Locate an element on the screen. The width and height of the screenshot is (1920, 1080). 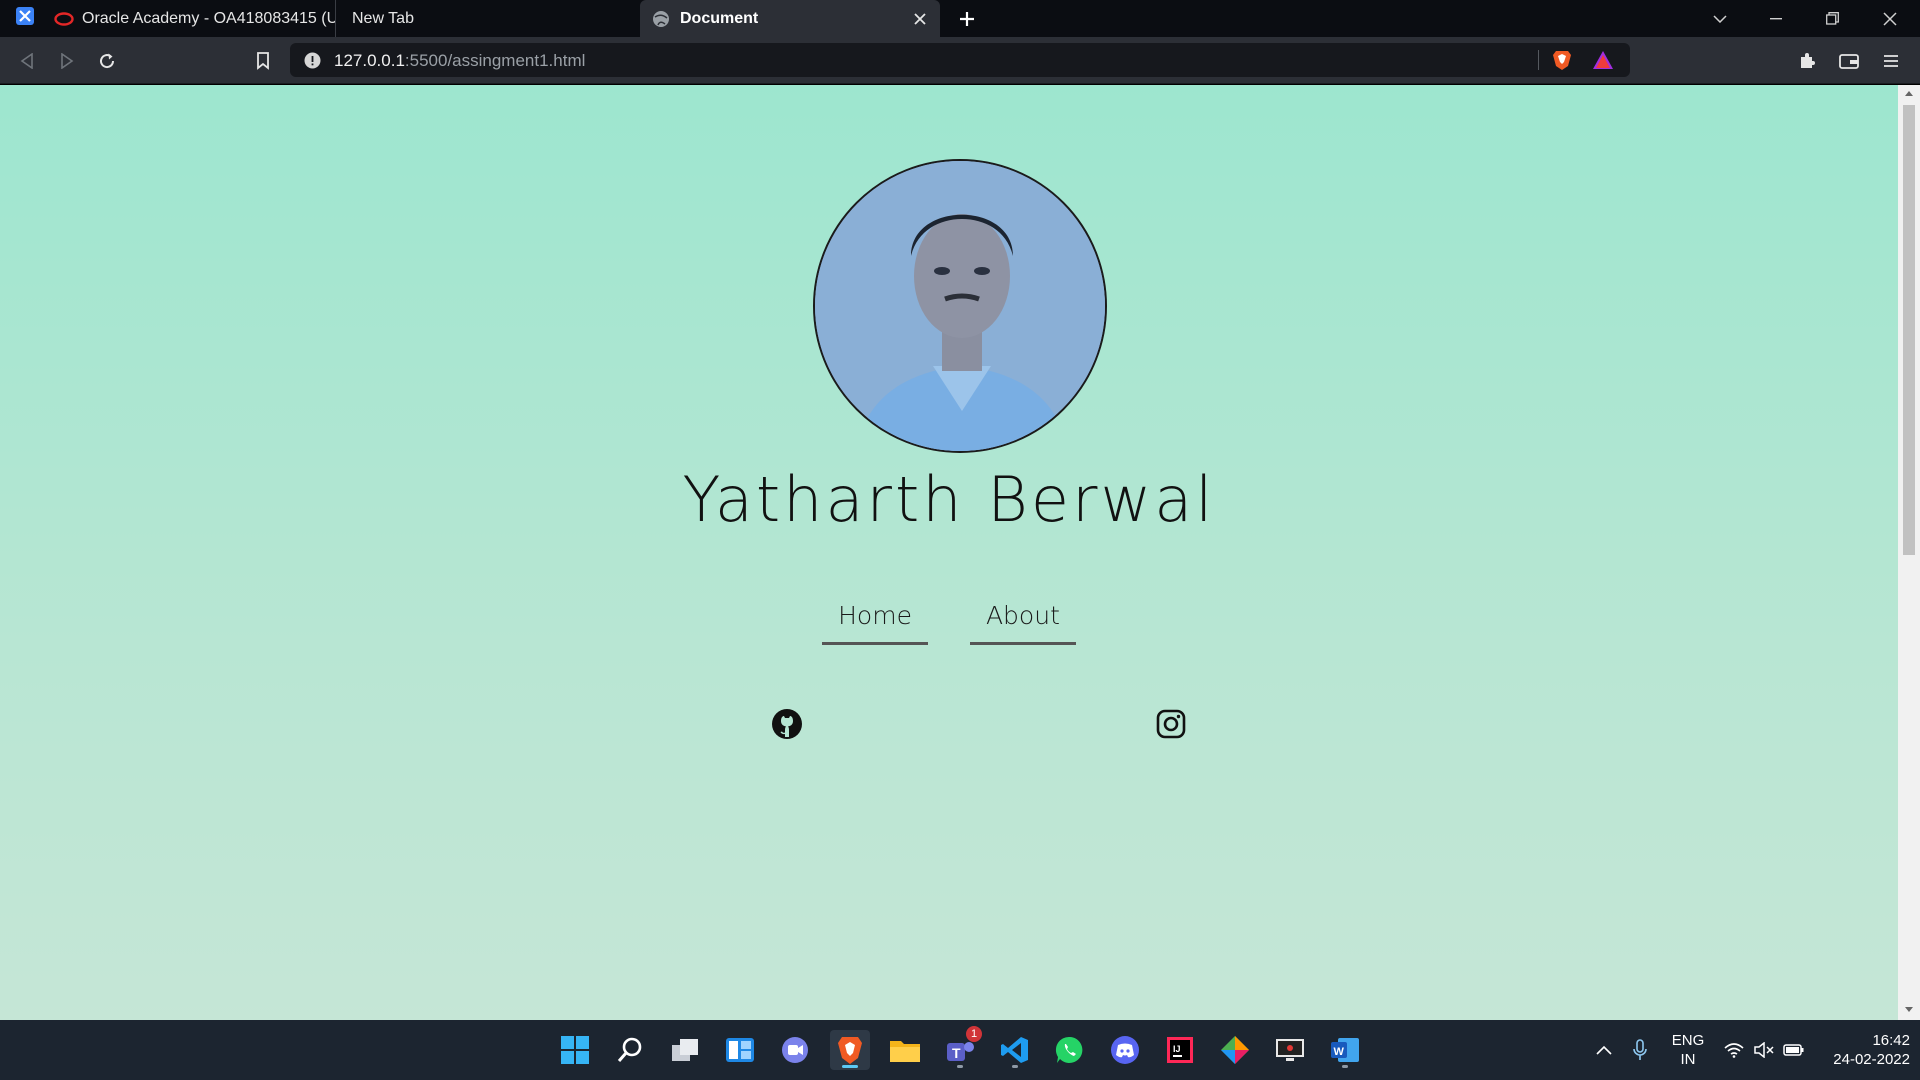
tab-label: New Tab is located at coordinates (383, 18).